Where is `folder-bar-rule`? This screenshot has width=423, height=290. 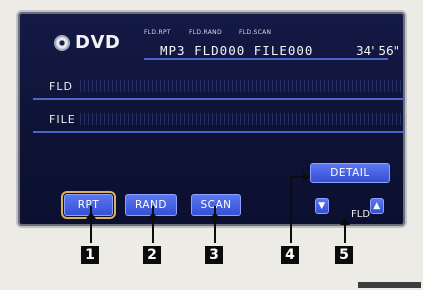
folder-bar-rule is located at coordinates (219, 99).